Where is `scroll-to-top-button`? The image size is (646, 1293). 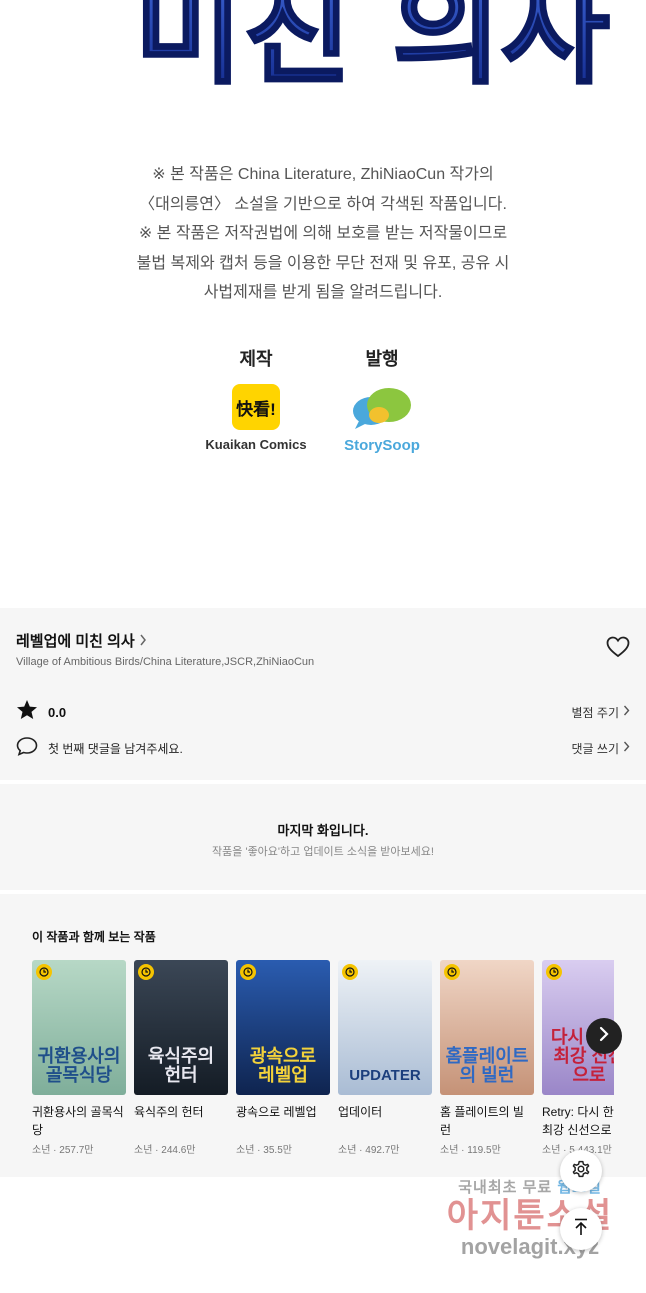 scroll-to-top-button is located at coordinates (581, 1229).